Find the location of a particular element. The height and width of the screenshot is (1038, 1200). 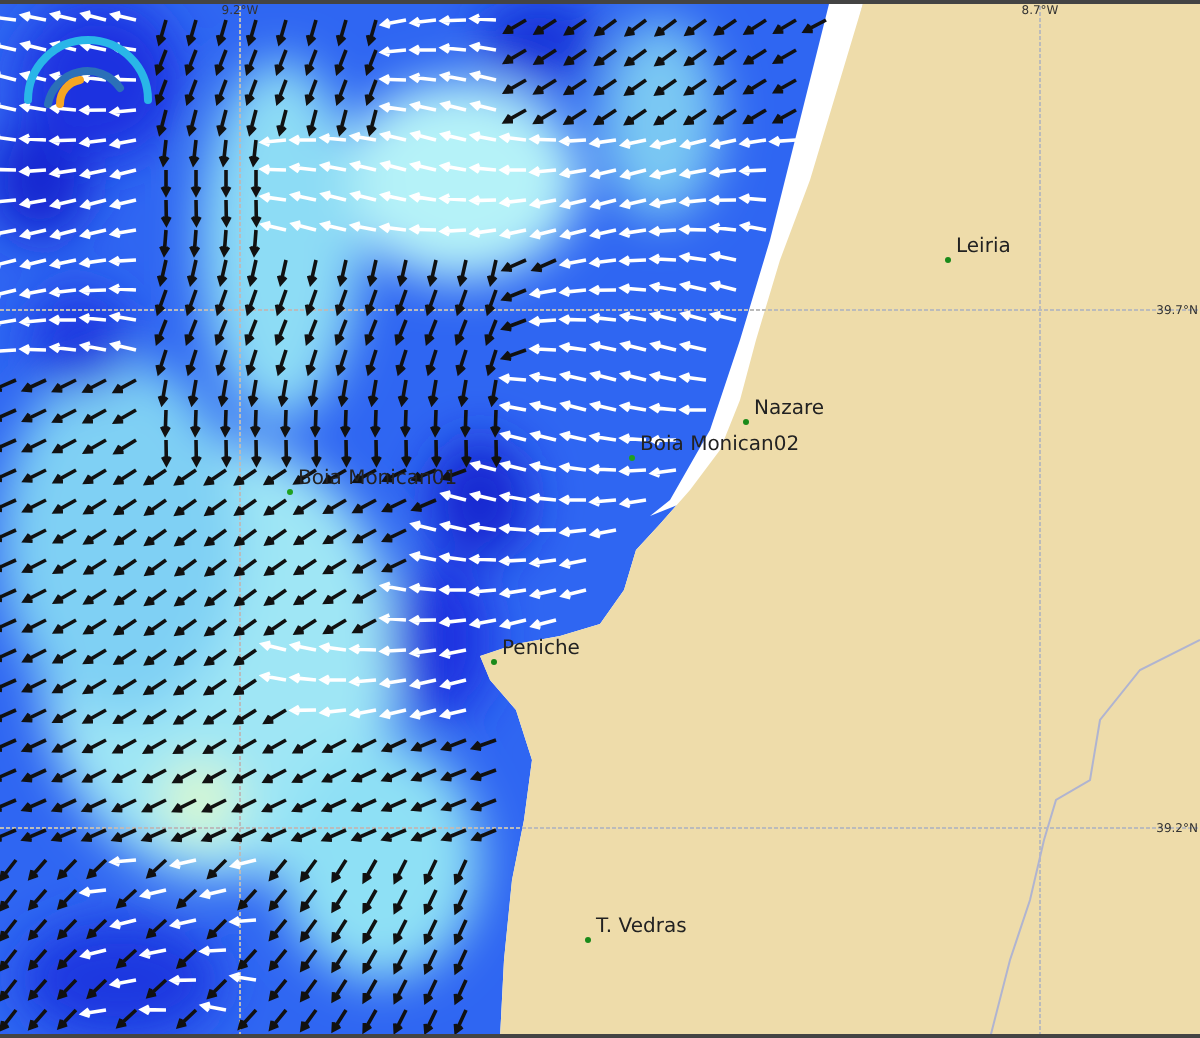

place-label: T. Vedras is located at coordinates (641, 927).